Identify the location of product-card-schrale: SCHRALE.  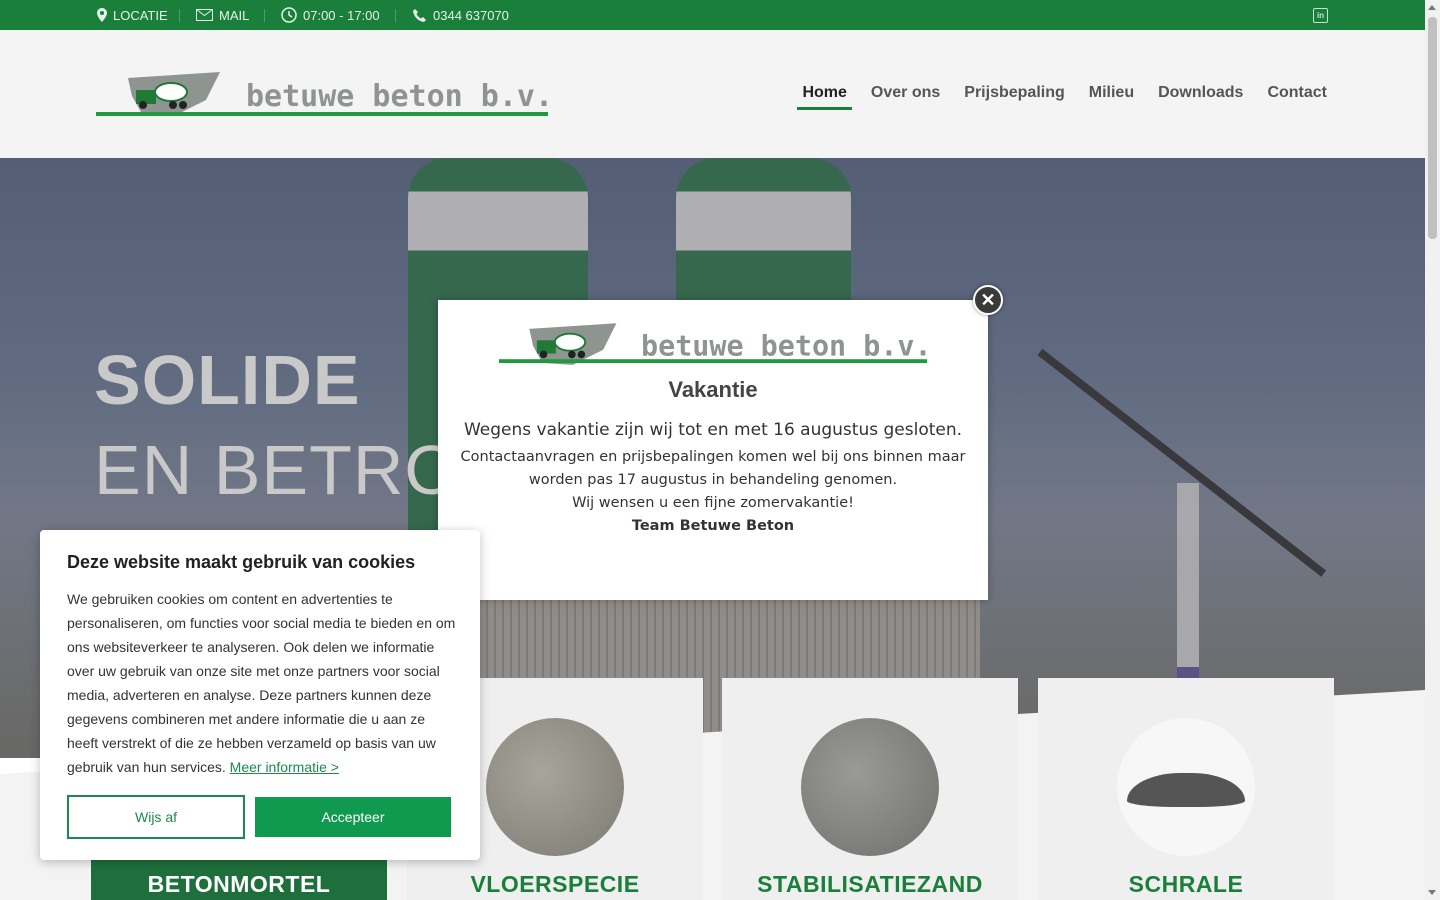
(1186, 789).